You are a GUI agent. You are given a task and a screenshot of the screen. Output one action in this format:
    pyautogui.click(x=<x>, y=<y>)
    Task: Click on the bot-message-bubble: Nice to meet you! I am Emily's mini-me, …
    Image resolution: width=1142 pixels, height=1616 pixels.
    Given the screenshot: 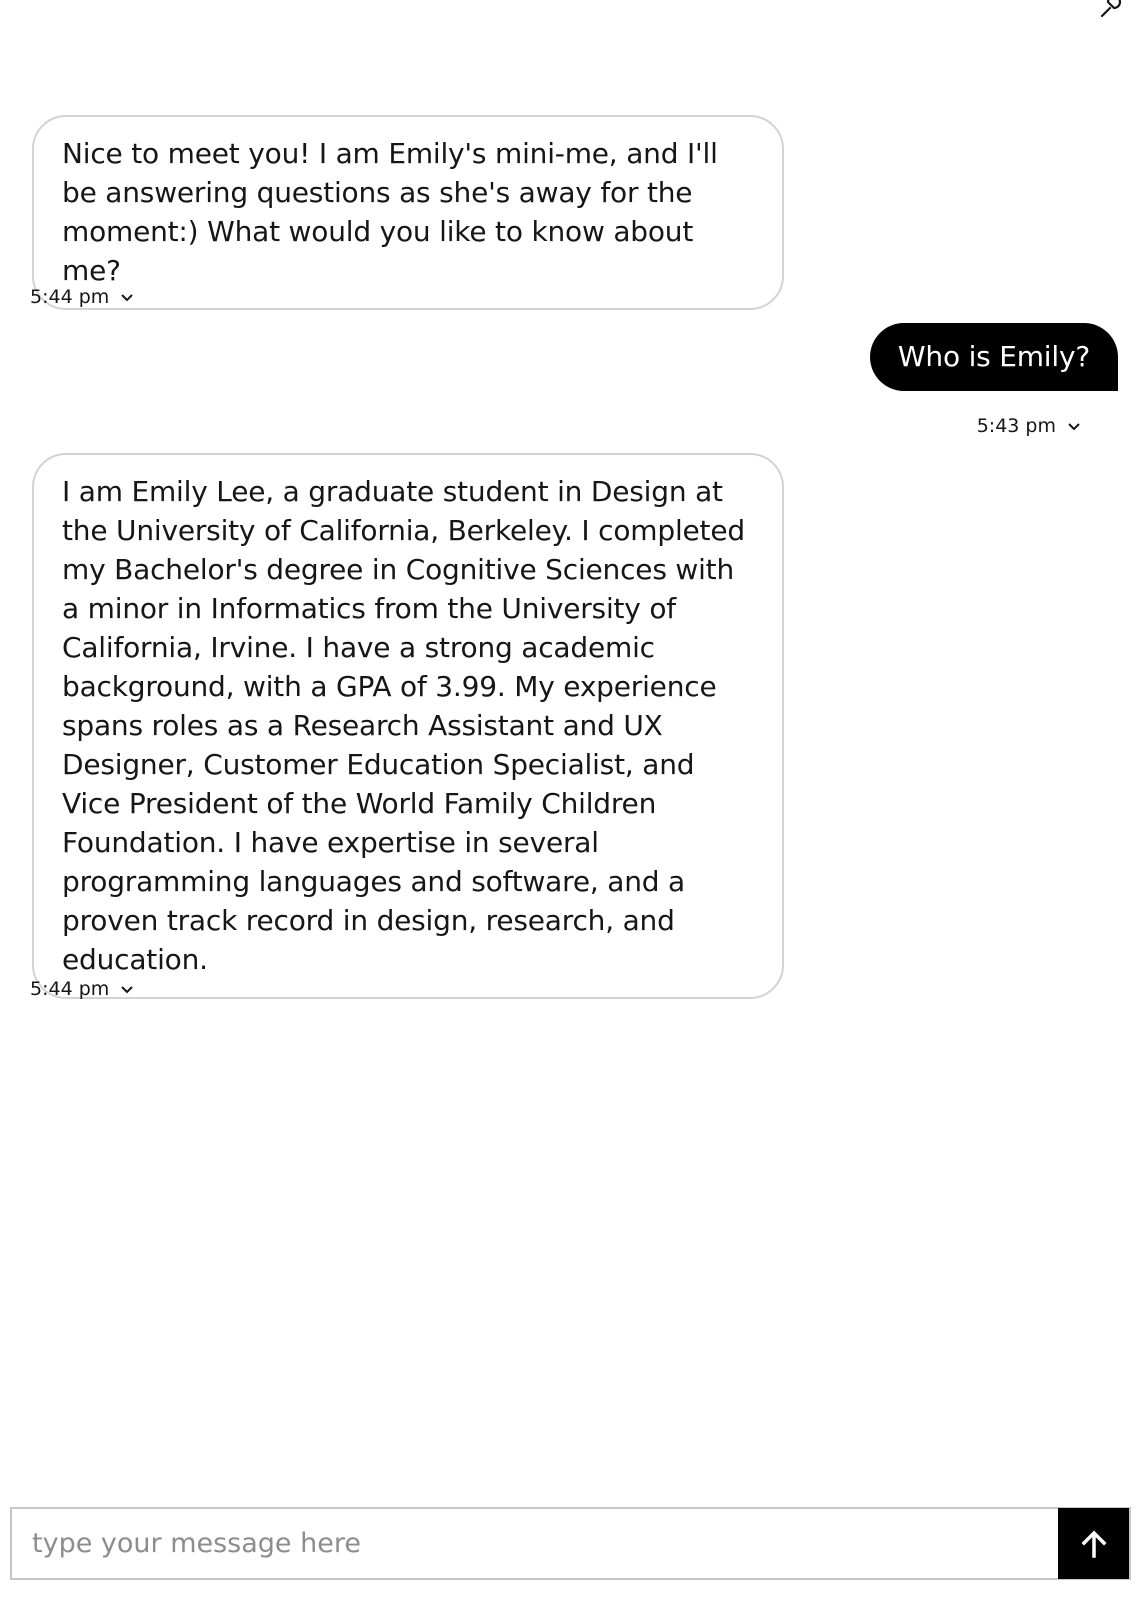 What is the action you would take?
    pyautogui.click(x=408, y=212)
    